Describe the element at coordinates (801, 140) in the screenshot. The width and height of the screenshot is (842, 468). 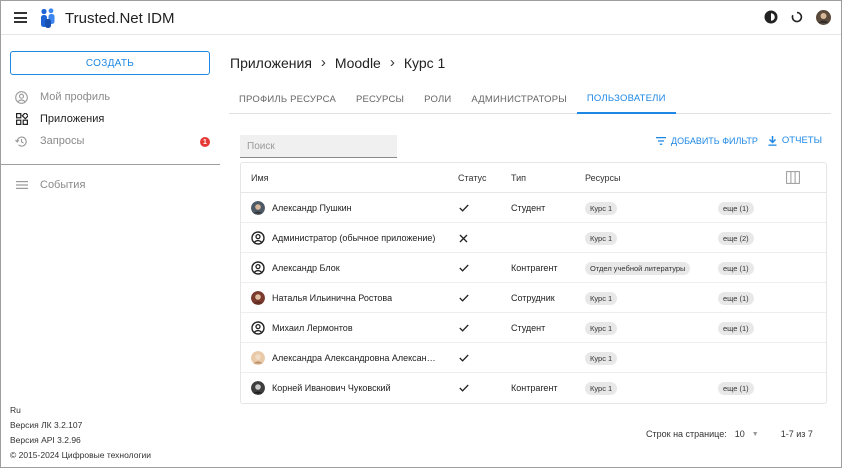
I see `reports-label: Отчеты` at that location.